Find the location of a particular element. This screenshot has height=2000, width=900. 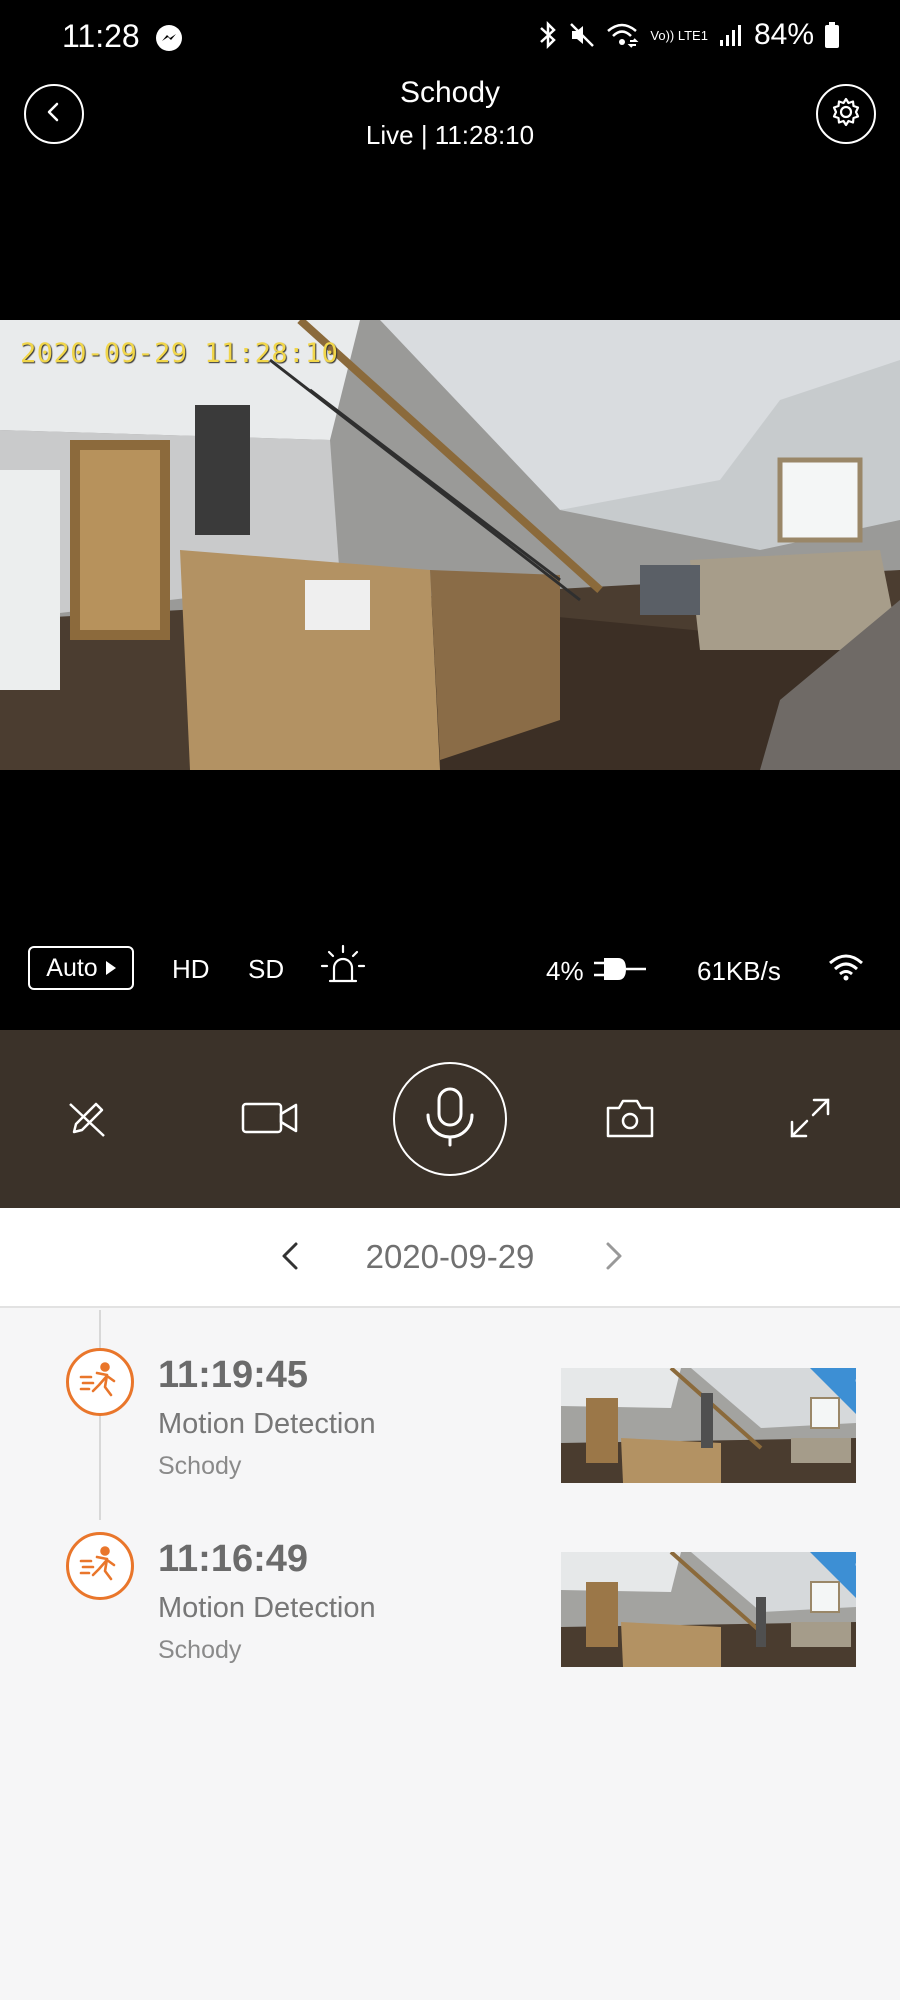

mute-icon is located at coordinates (582, 35).